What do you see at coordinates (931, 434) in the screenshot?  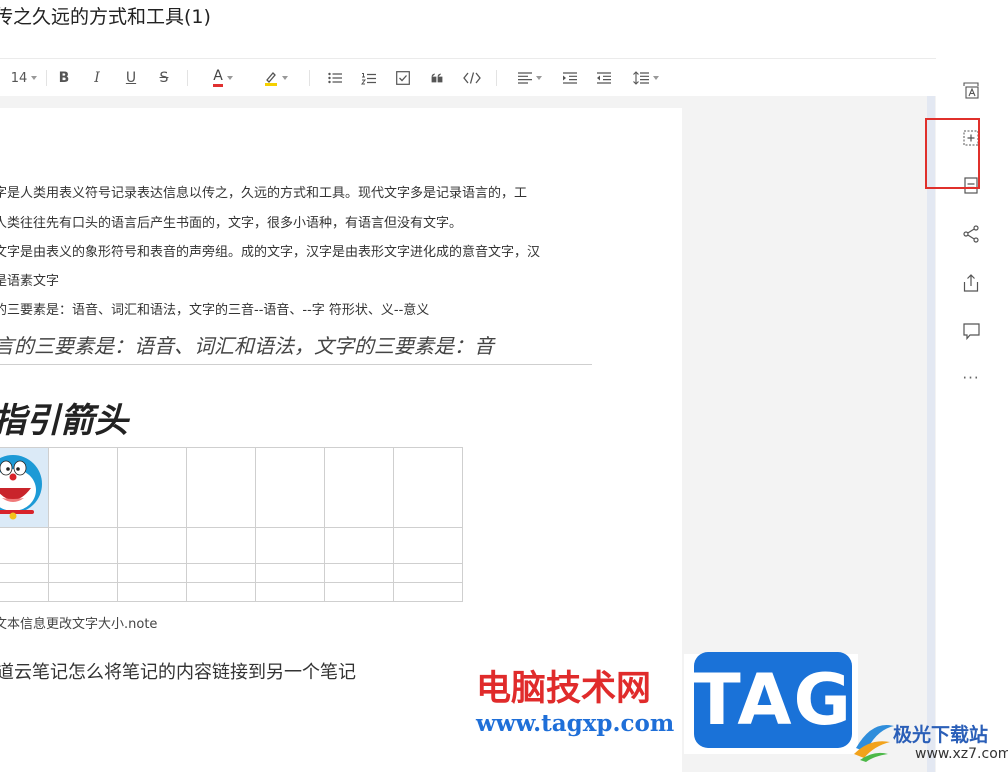 I see `vertical-scrollbar` at bounding box center [931, 434].